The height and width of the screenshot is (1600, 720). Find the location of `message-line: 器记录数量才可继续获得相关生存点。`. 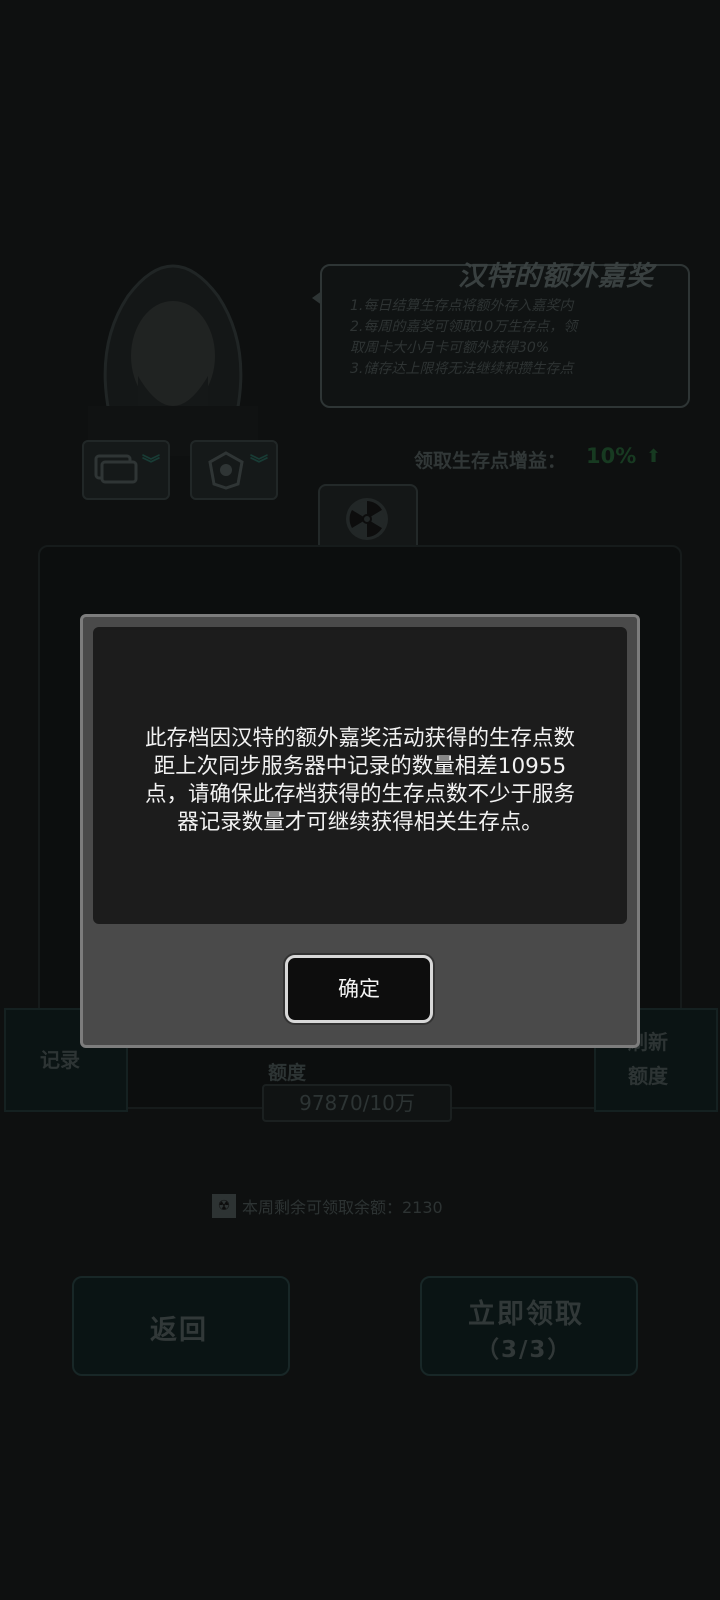

message-line: 器记录数量才可继续获得相关生存点。 is located at coordinates (360, 822).